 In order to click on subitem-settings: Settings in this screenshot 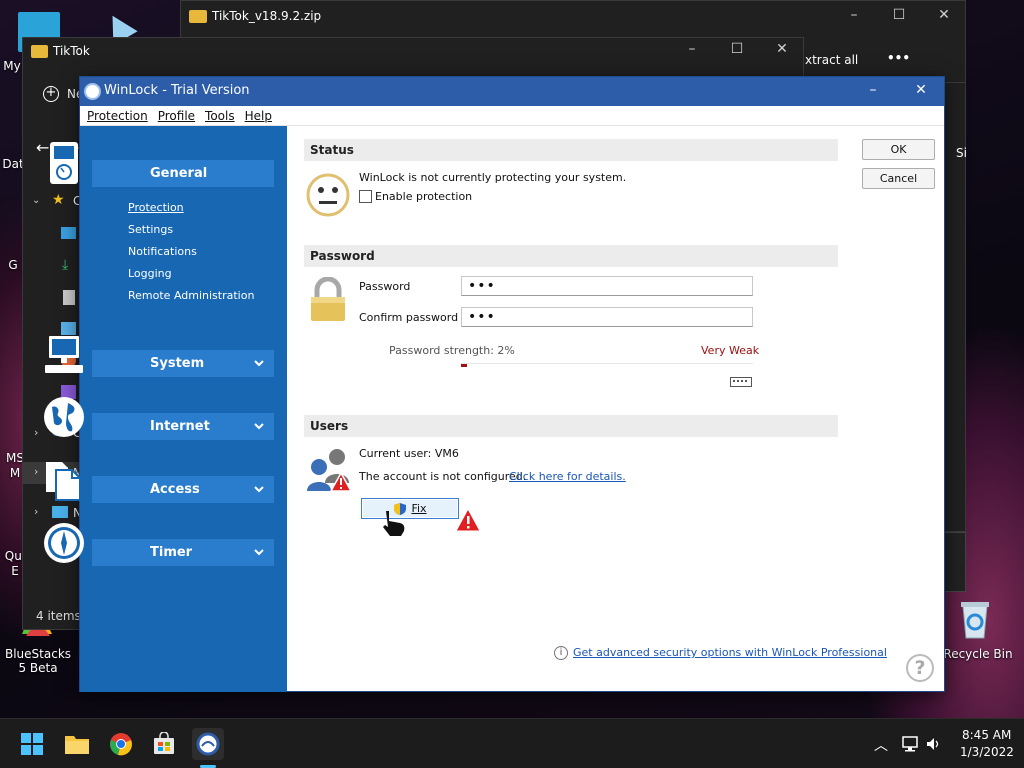, I will do `click(150, 229)`.